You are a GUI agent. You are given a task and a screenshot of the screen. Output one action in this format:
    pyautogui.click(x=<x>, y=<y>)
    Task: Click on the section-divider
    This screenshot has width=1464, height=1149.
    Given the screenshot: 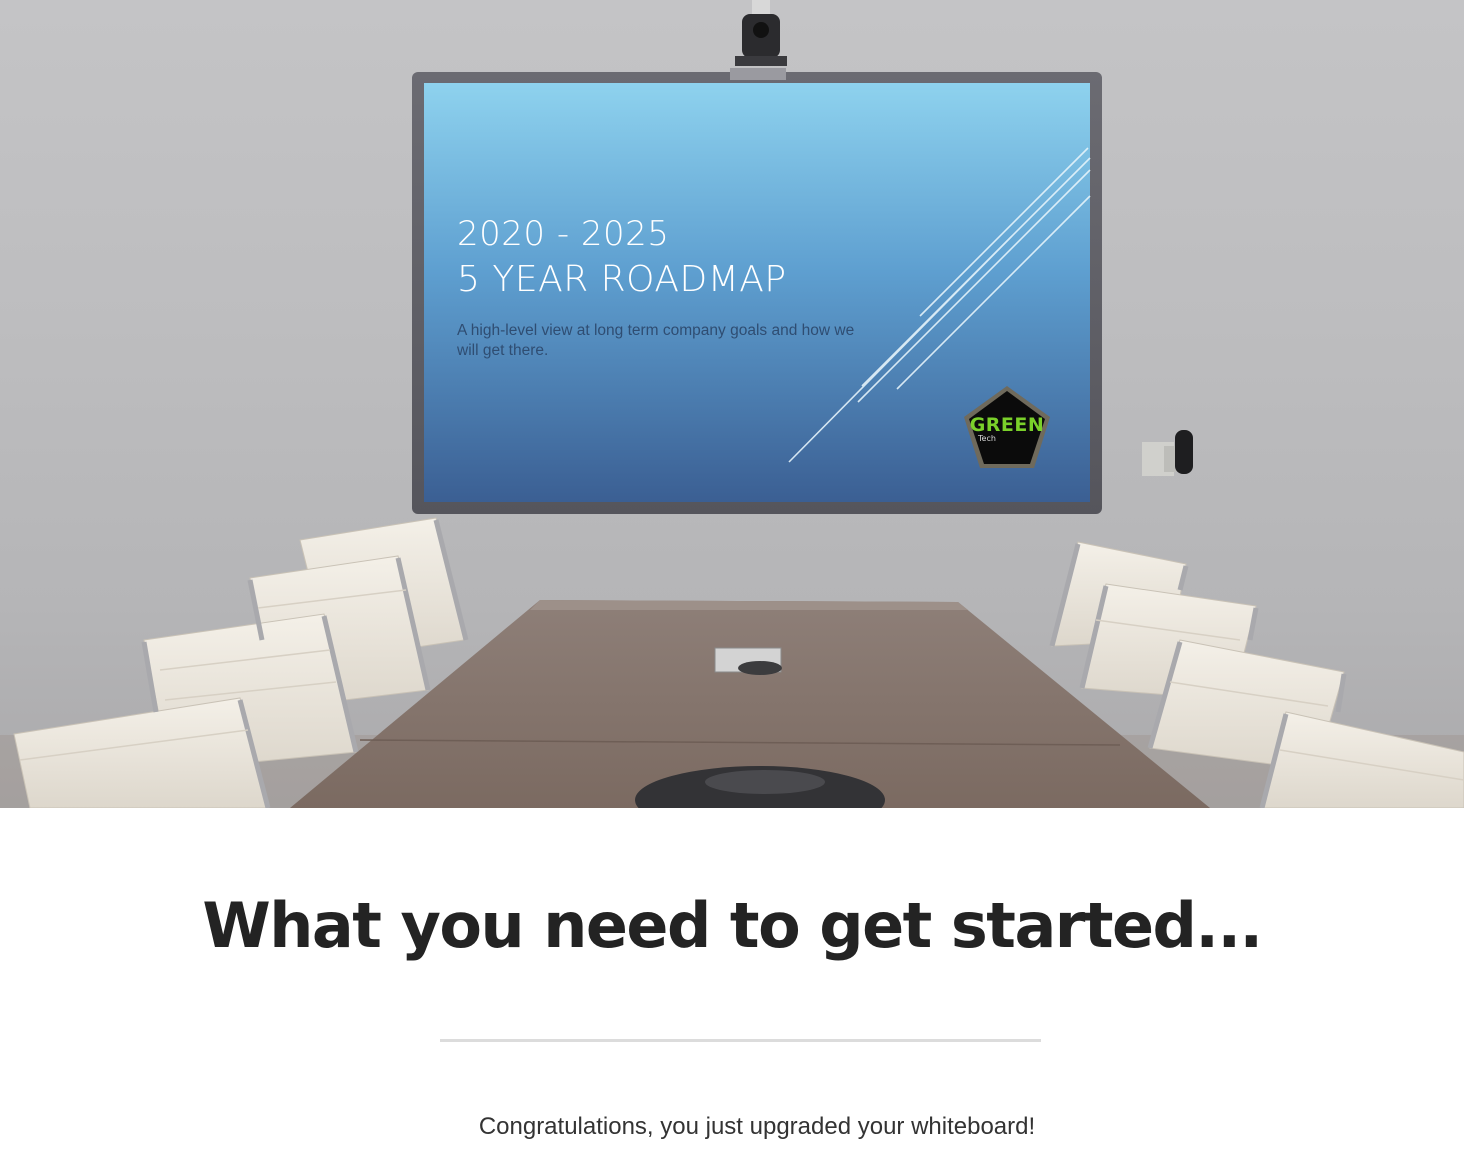 What is the action you would take?
    pyautogui.click(x=740, y=1040)
    